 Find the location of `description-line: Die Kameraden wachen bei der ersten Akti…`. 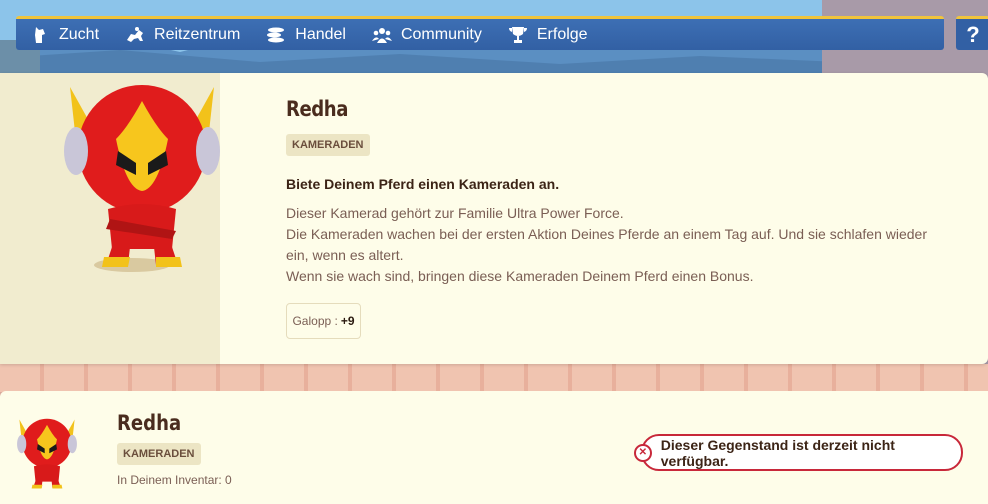

description-line: Die Kameraden wachen bei der ersten Akti… is located at coordinates (607, 244).